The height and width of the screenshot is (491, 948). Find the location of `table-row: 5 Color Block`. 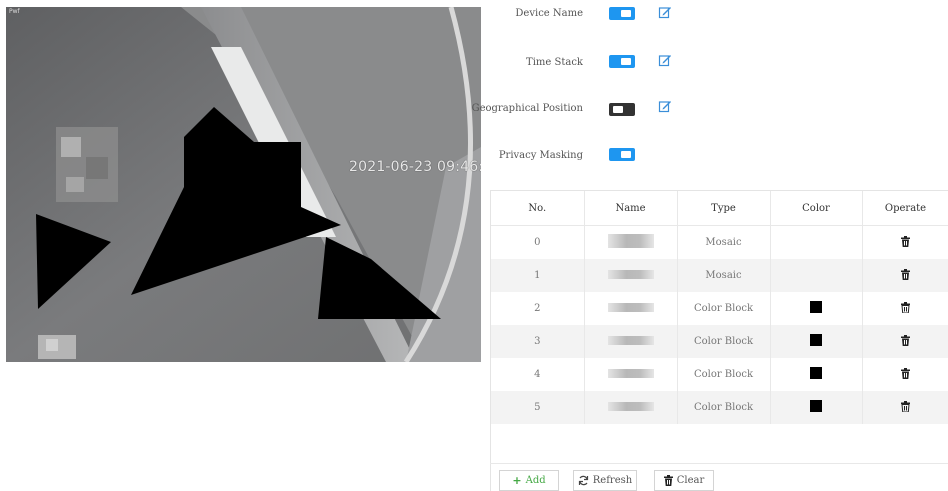

table-row: 5 Color Block is located at coordinates (719, 407).